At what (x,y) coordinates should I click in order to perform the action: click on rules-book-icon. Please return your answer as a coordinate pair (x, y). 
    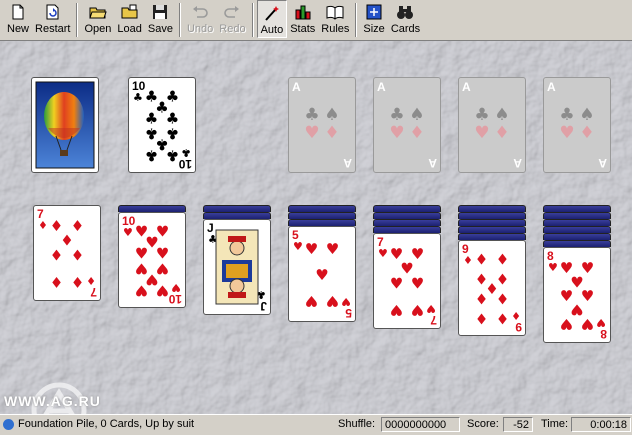
    Looking at the image, I should click on (335, 12).